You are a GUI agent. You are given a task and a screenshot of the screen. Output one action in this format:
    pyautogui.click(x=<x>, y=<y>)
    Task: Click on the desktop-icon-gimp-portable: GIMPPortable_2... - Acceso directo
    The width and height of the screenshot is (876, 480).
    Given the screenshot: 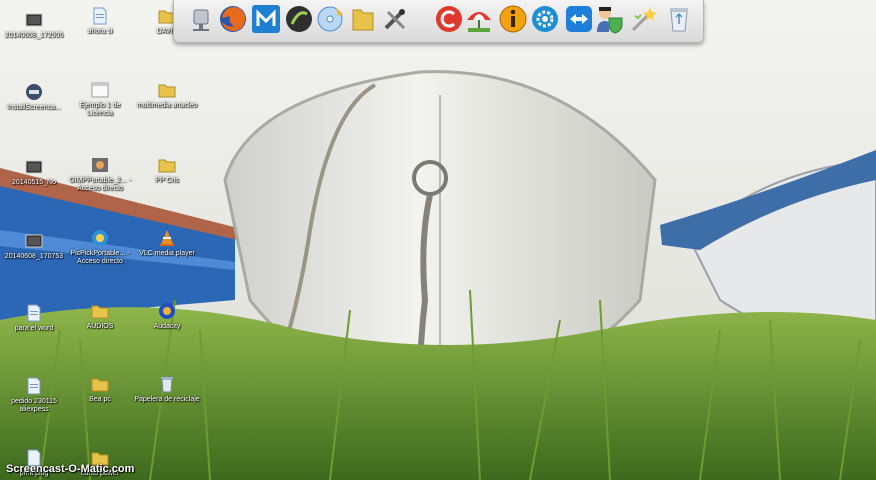 What is the action you would take?
    pyautogui.click(x=100, y=174)
    